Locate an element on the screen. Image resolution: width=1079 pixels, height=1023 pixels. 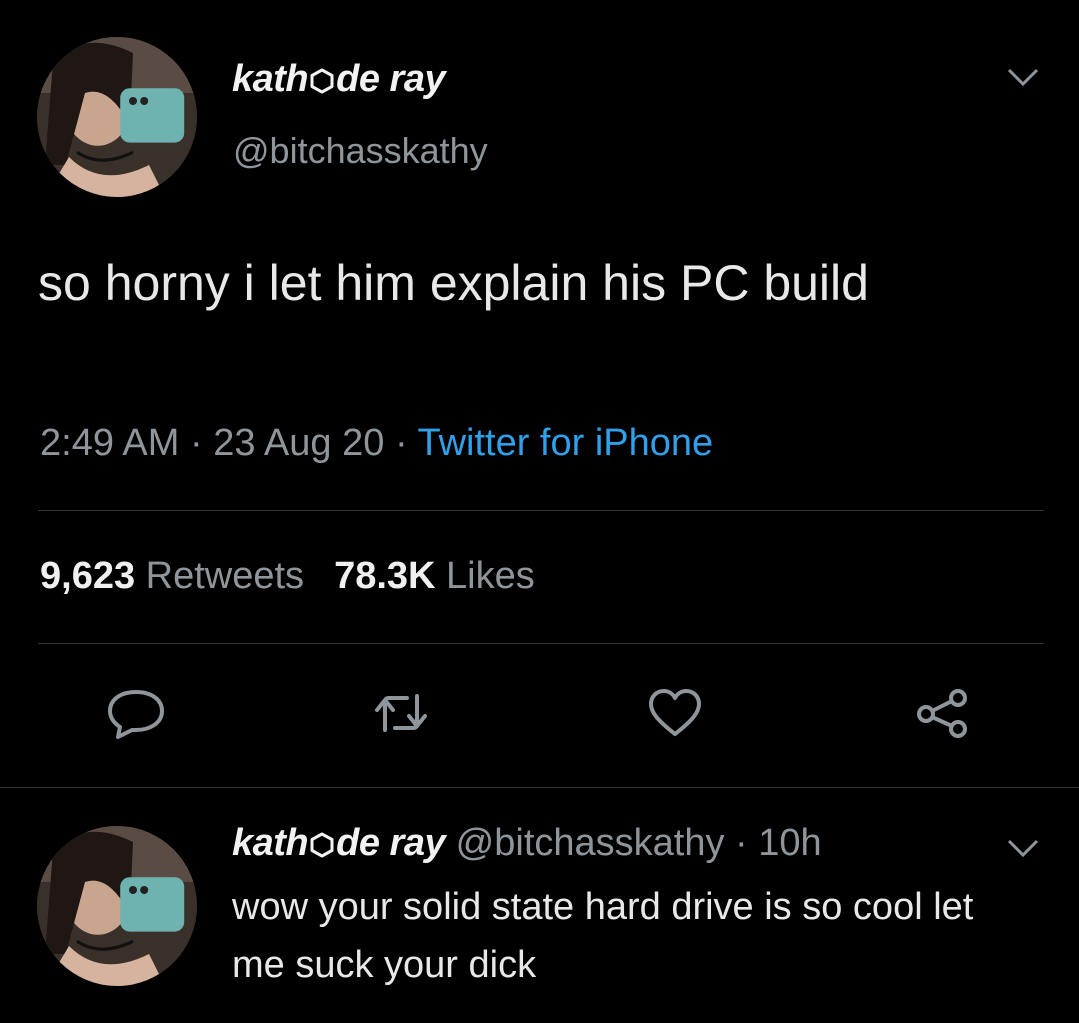
retweets-stat: 9,623 Retweets is located at coordinates (172, 576).